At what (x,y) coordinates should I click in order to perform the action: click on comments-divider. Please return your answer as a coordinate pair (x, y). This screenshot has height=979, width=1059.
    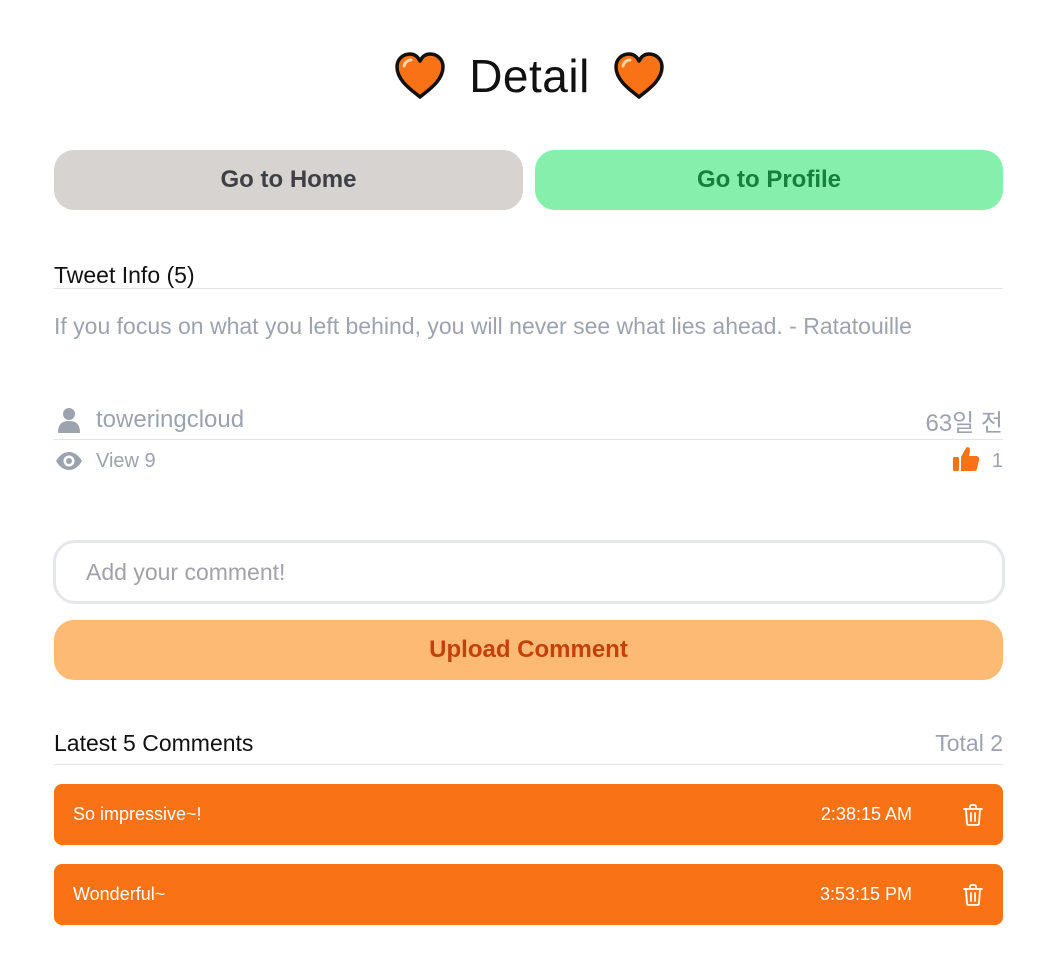
    Looking at the image, I should click on (528, 764).